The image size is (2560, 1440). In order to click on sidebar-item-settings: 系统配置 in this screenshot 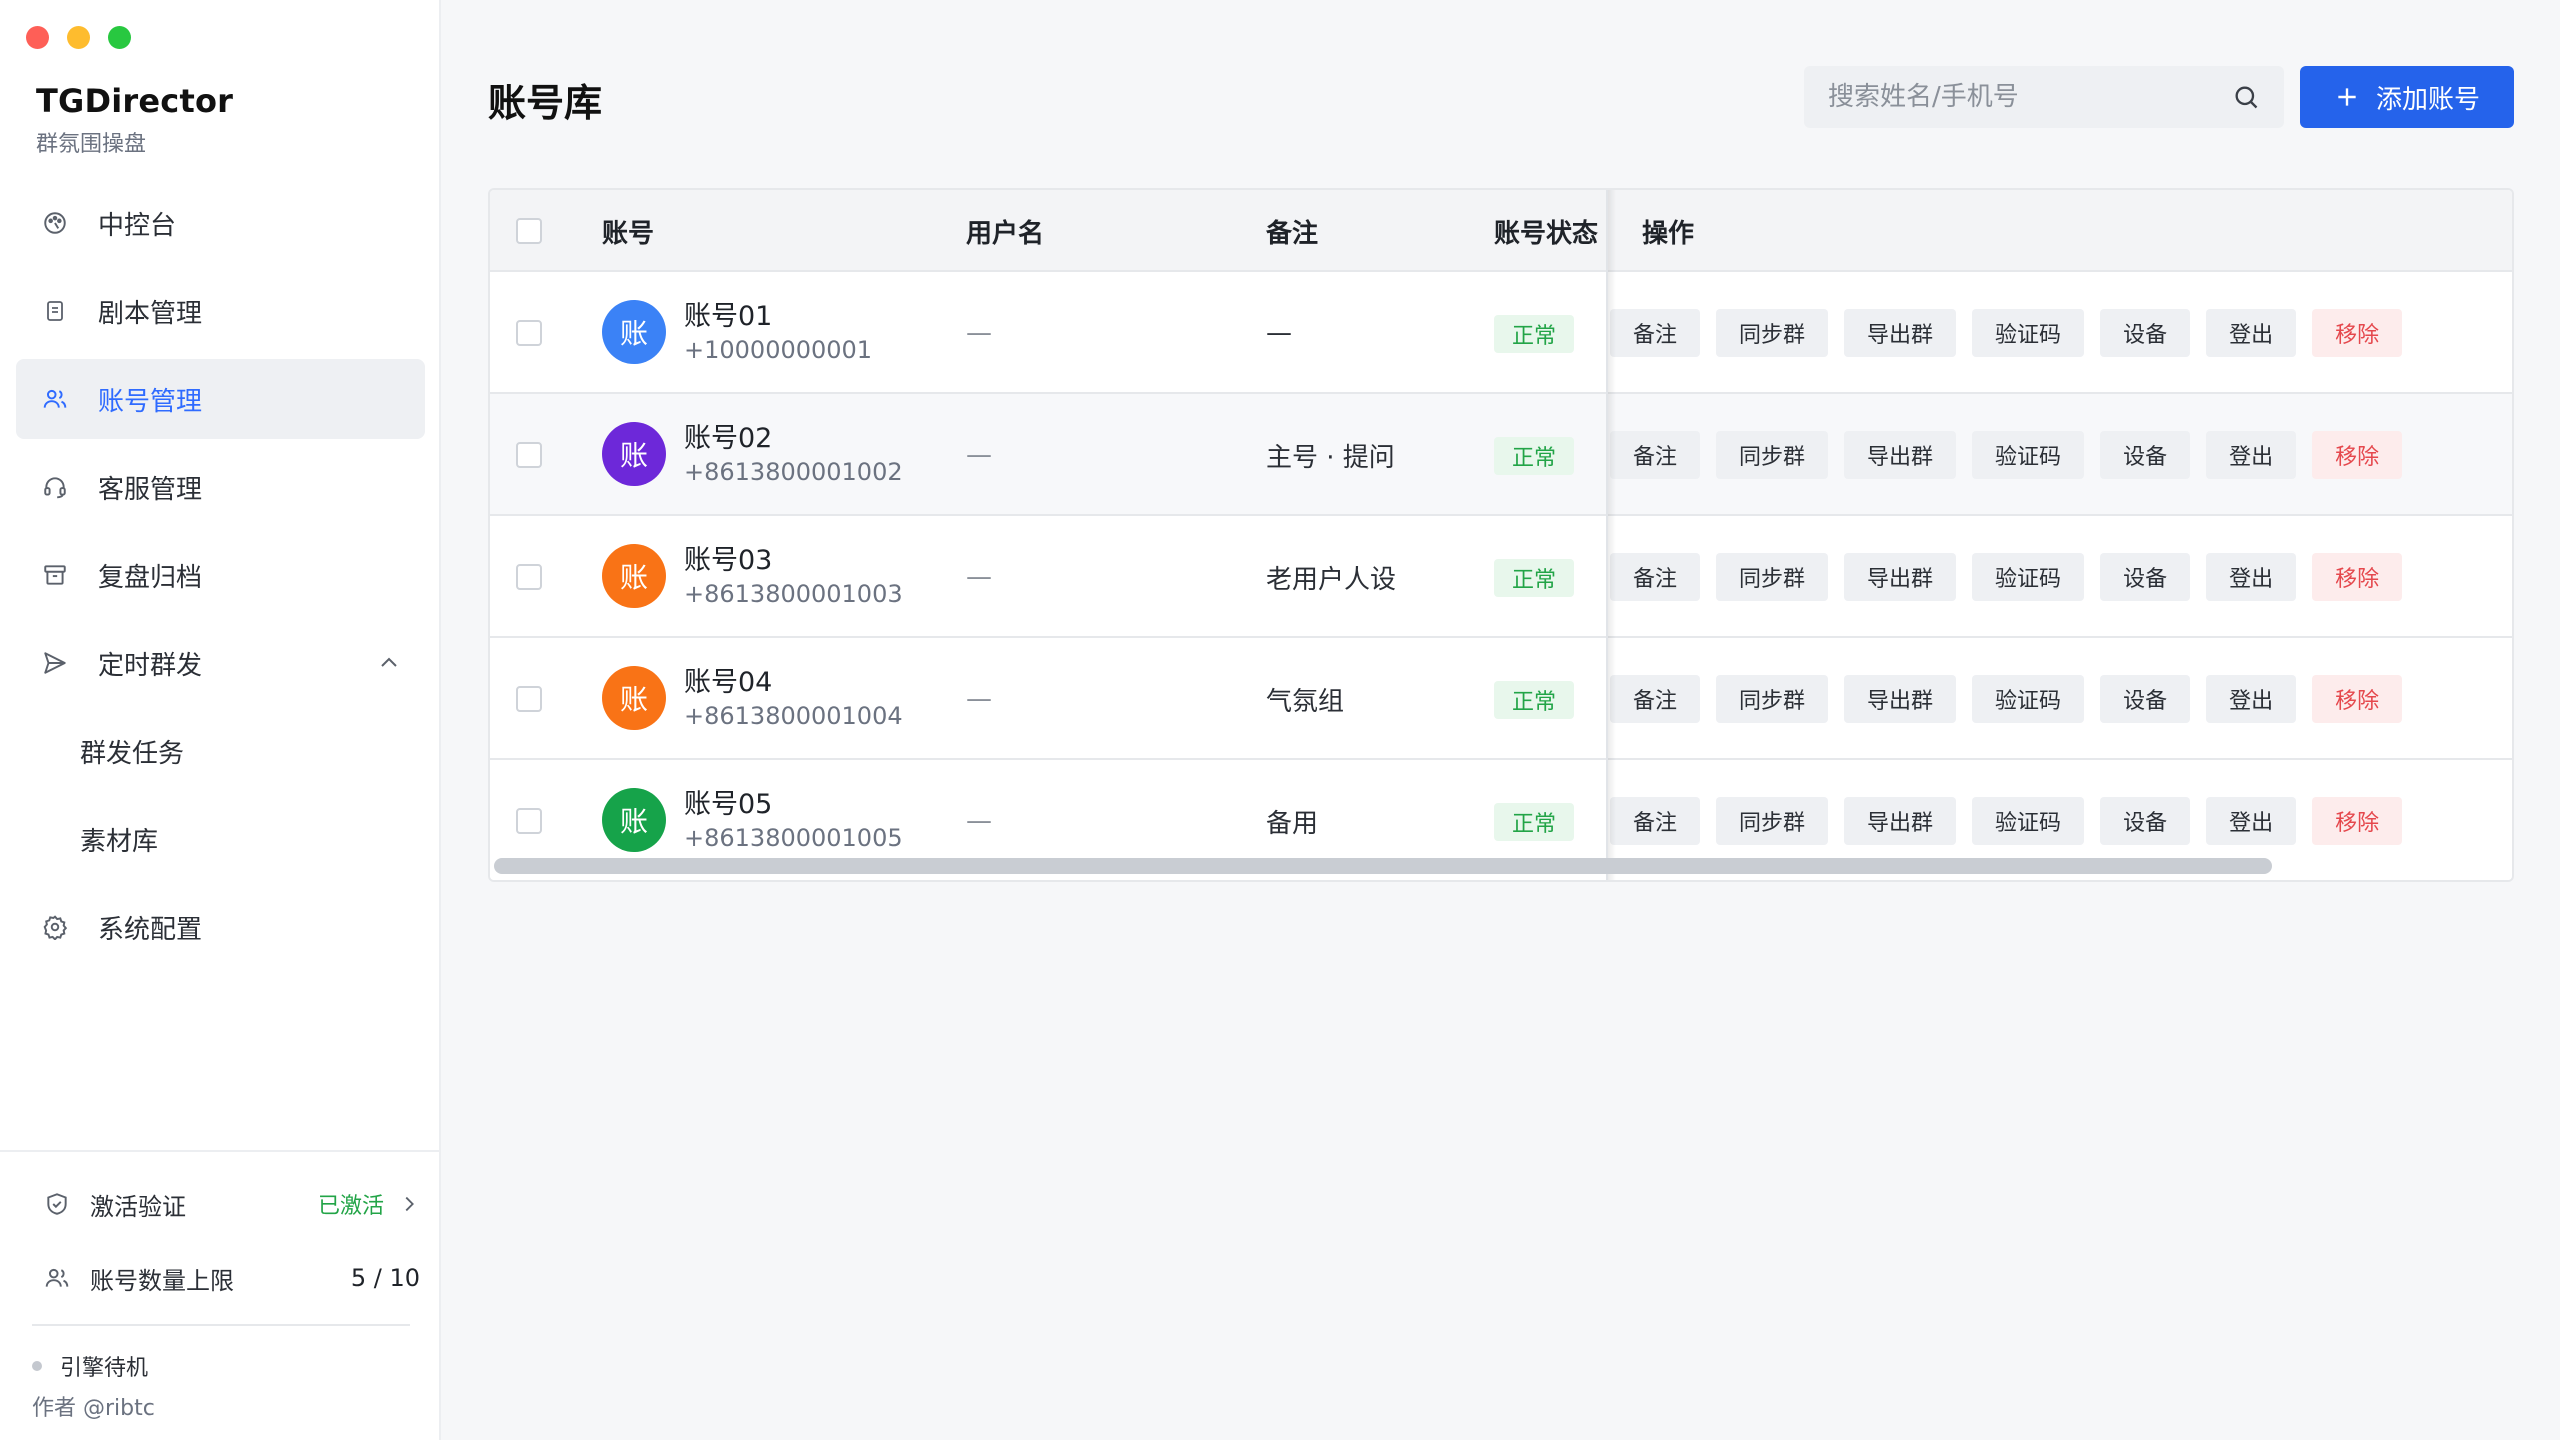, I will do `click(220, 927)`.